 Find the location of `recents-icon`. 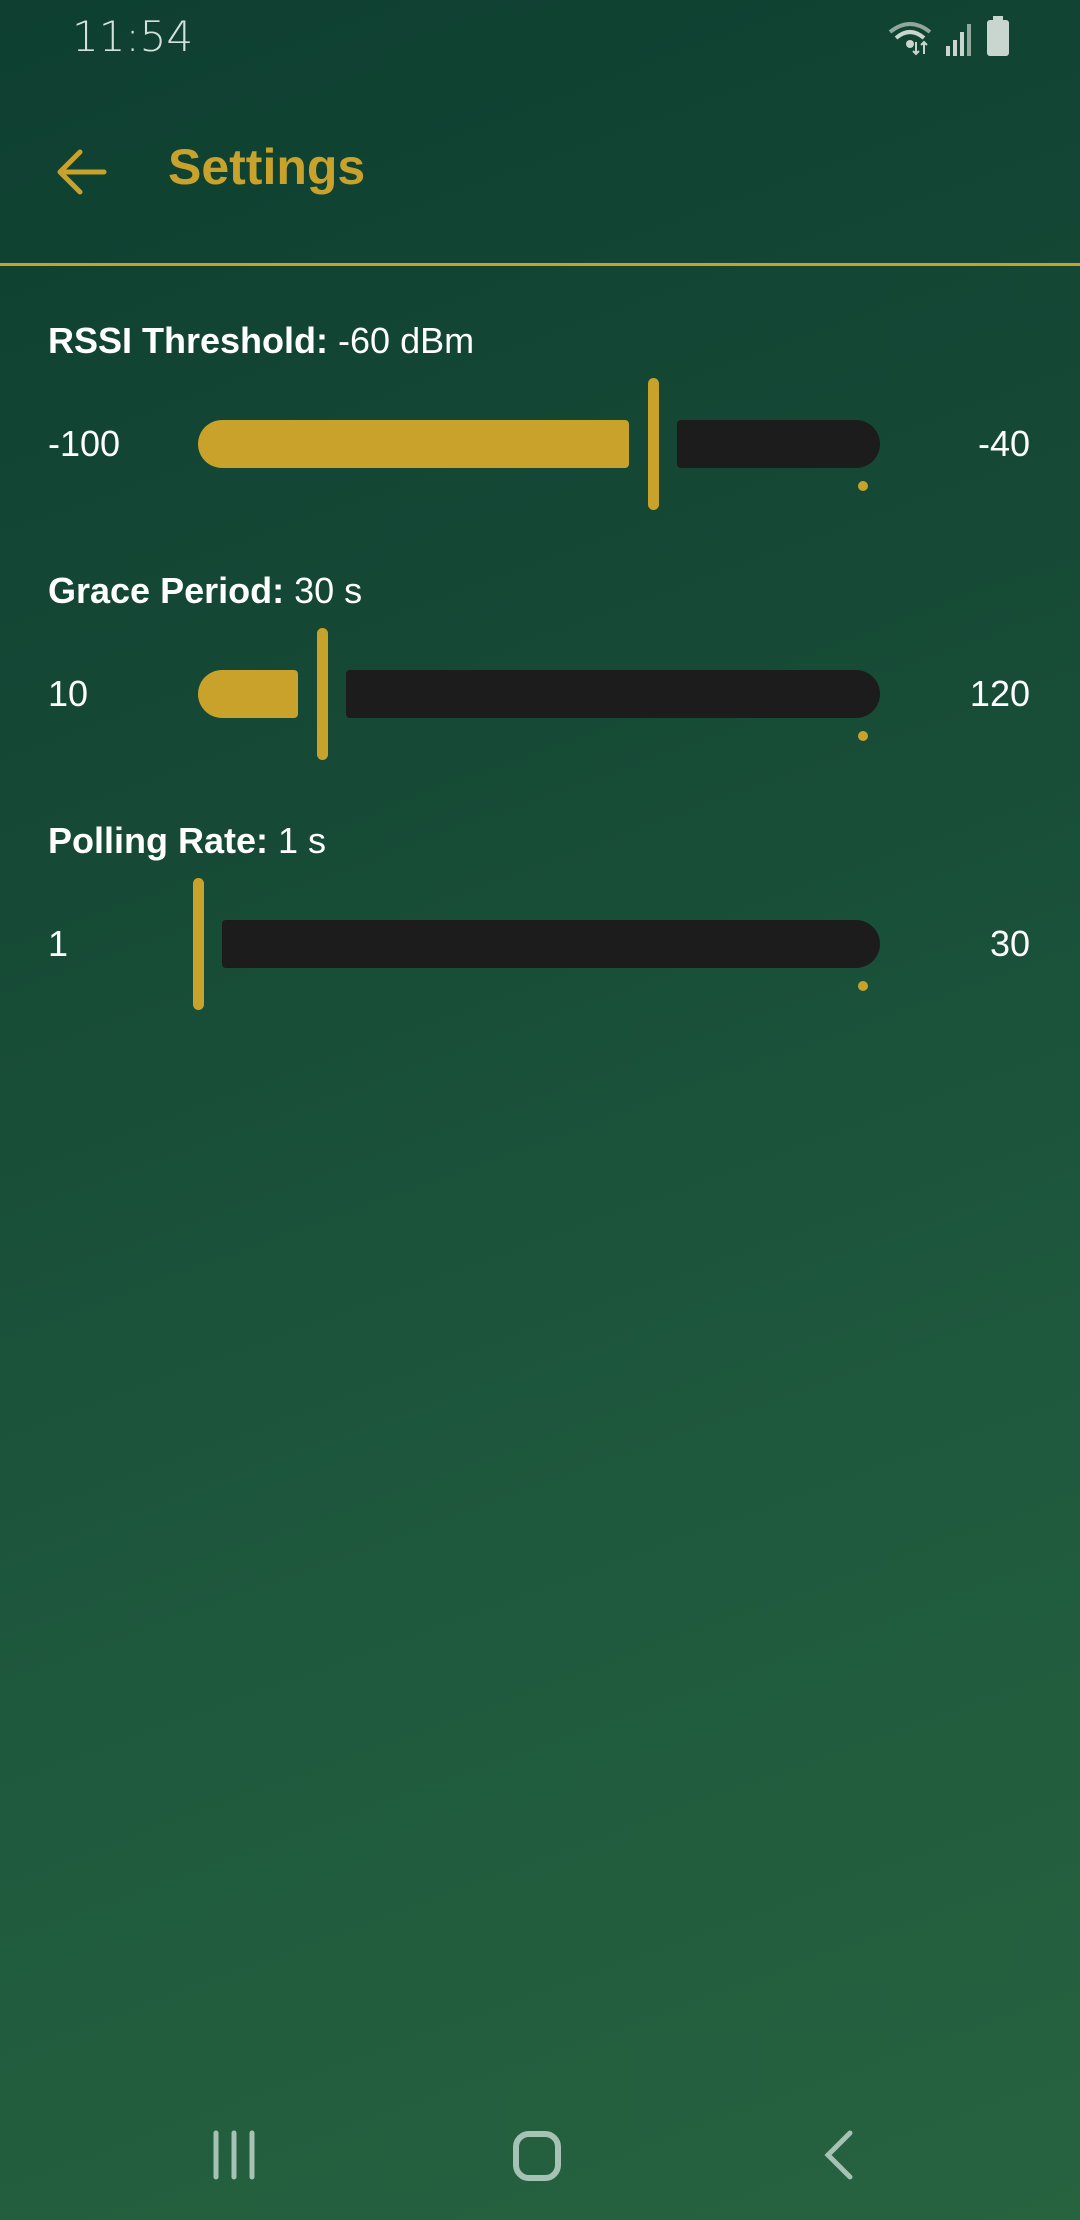

recents-icon is located at coordinates (234, 2157).